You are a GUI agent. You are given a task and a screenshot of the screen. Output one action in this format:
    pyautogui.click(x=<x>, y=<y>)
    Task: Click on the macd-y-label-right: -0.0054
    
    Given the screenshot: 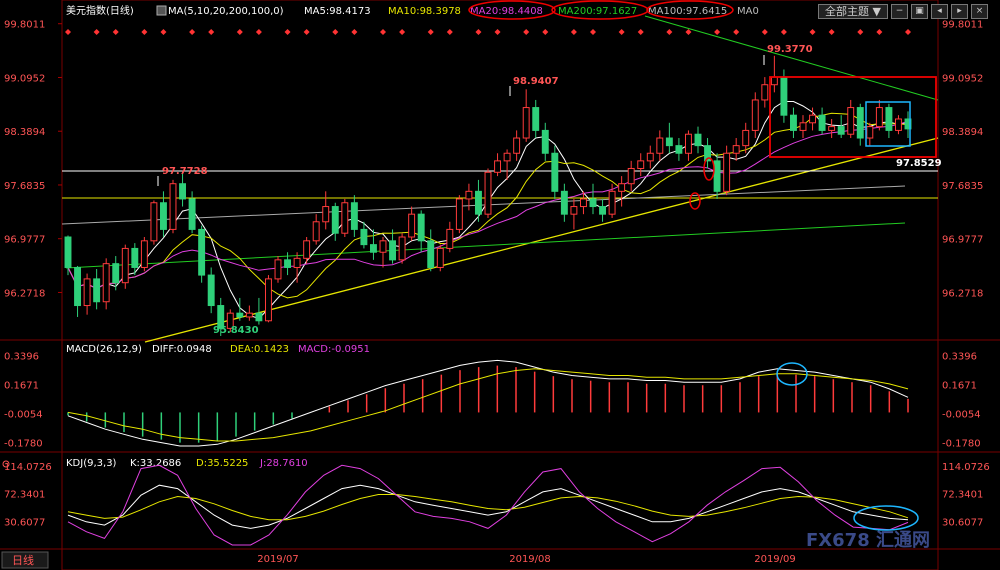 What is the action you would take?
    pyautogui.click(x=961, y=414)
    